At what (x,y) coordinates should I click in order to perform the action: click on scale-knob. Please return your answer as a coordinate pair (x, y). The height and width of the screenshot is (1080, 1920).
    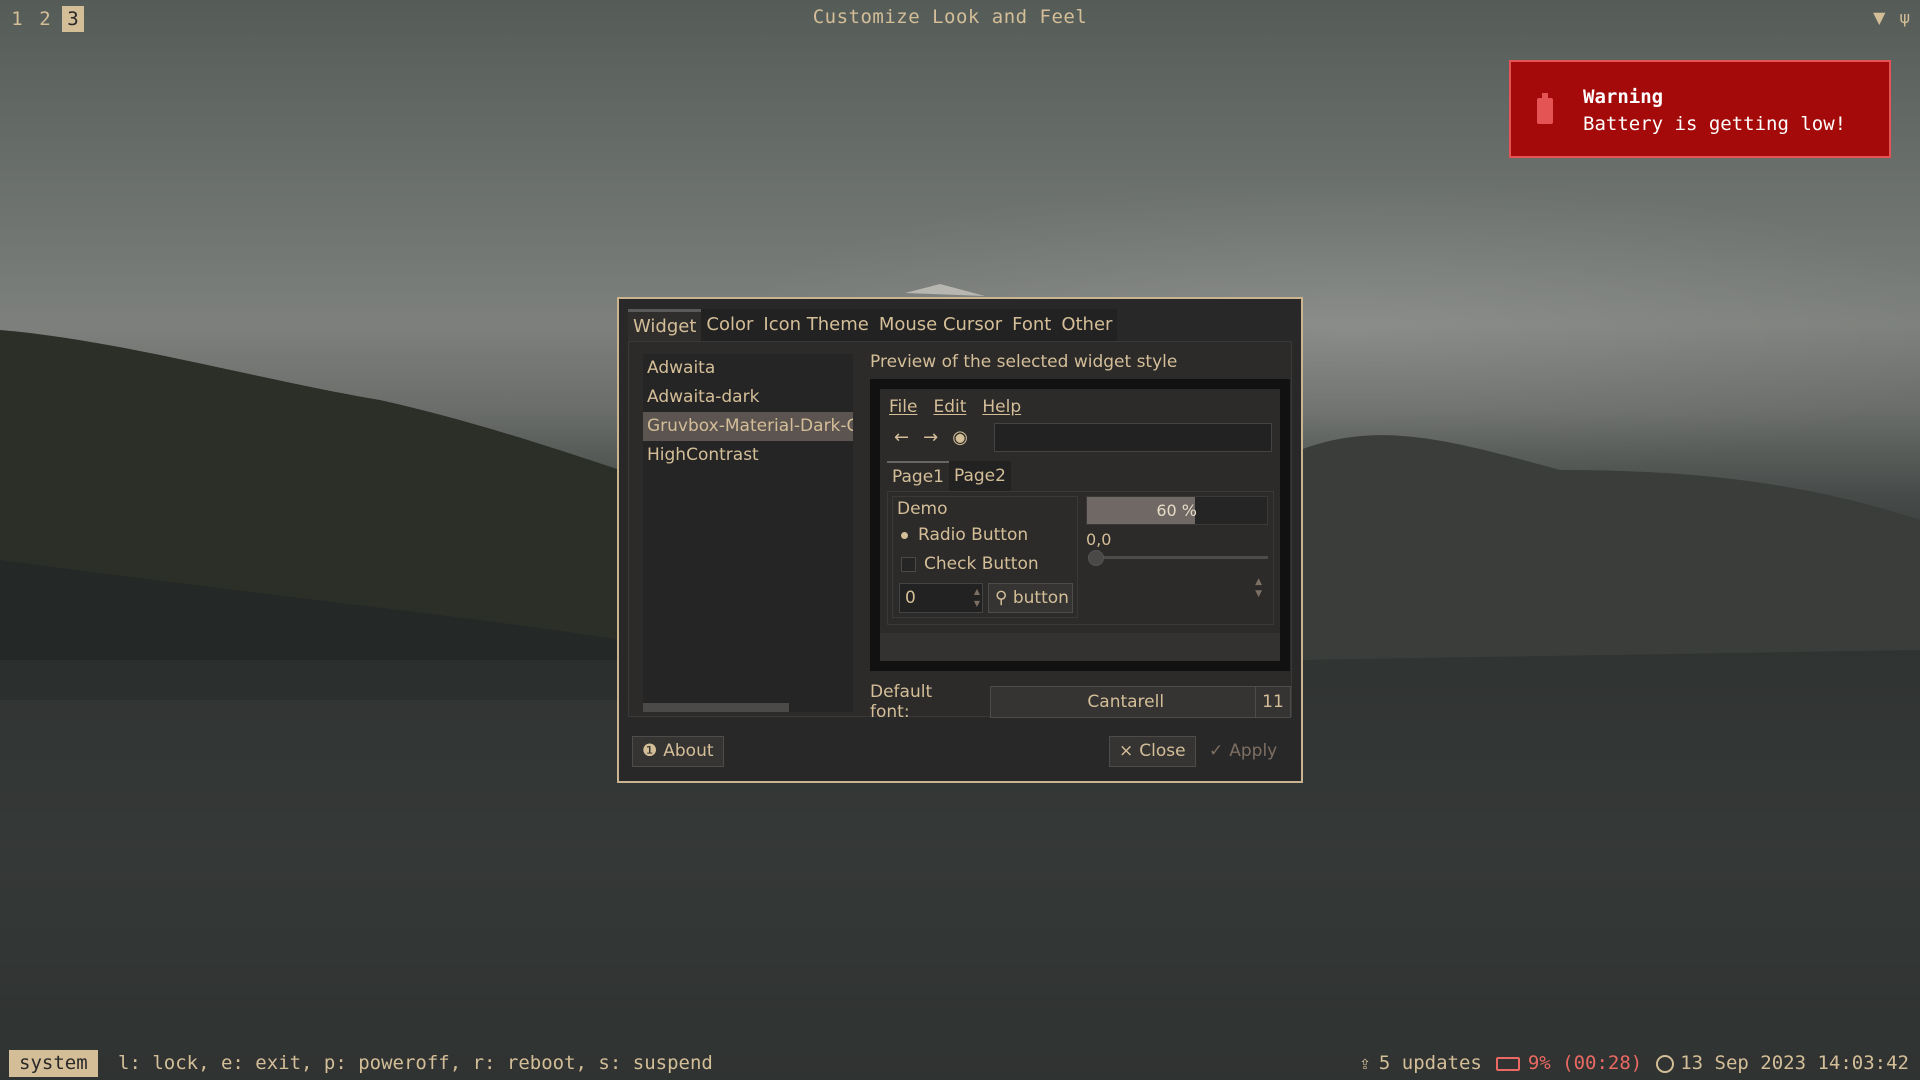
    Looking at the image, I should click on (1096, 558).